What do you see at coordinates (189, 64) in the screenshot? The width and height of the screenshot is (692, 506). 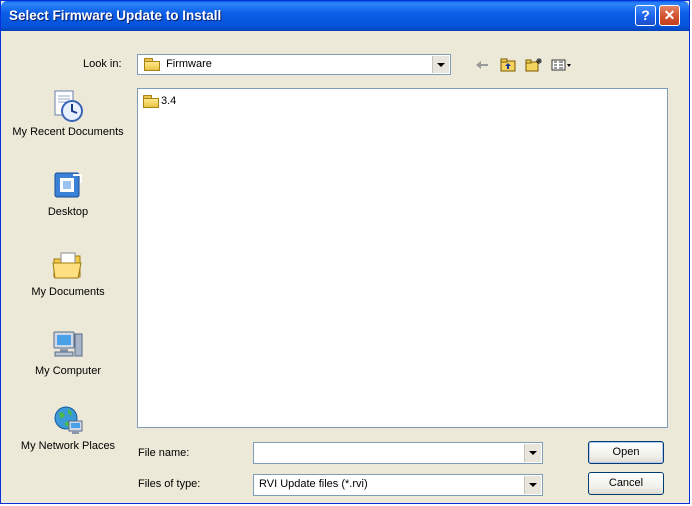 I see `look-in-value: Firmware` at bounding box center [189, 64].